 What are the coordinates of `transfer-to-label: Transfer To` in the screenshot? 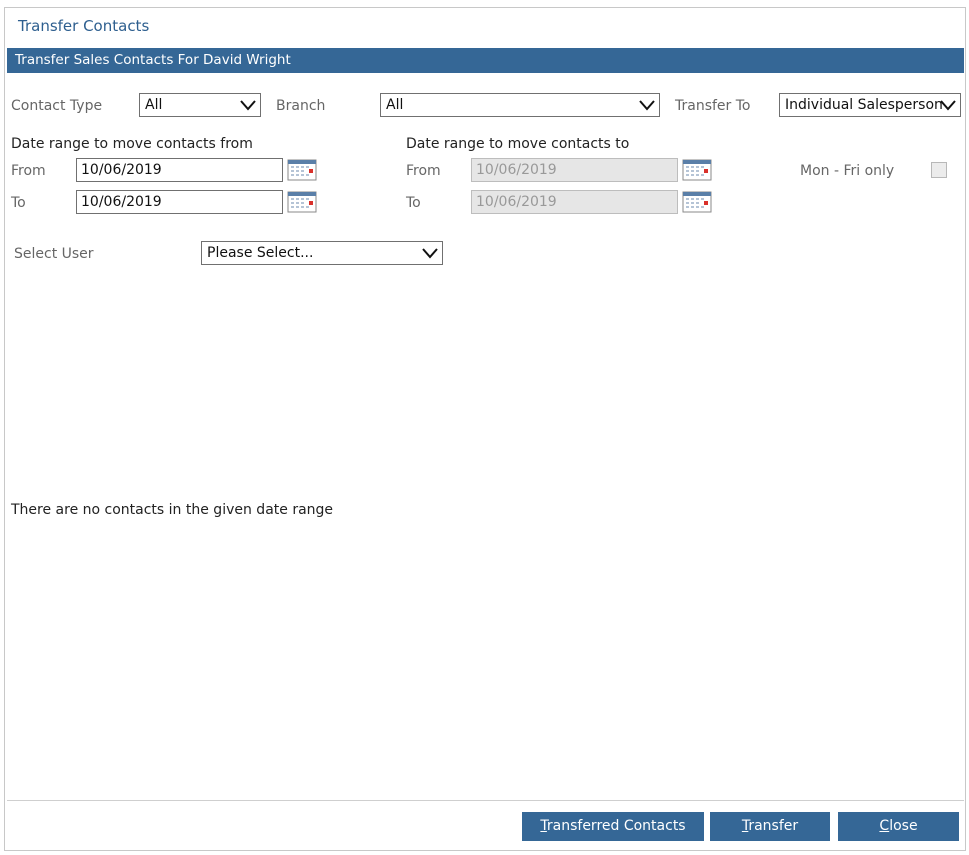 It's located at (713, 106).